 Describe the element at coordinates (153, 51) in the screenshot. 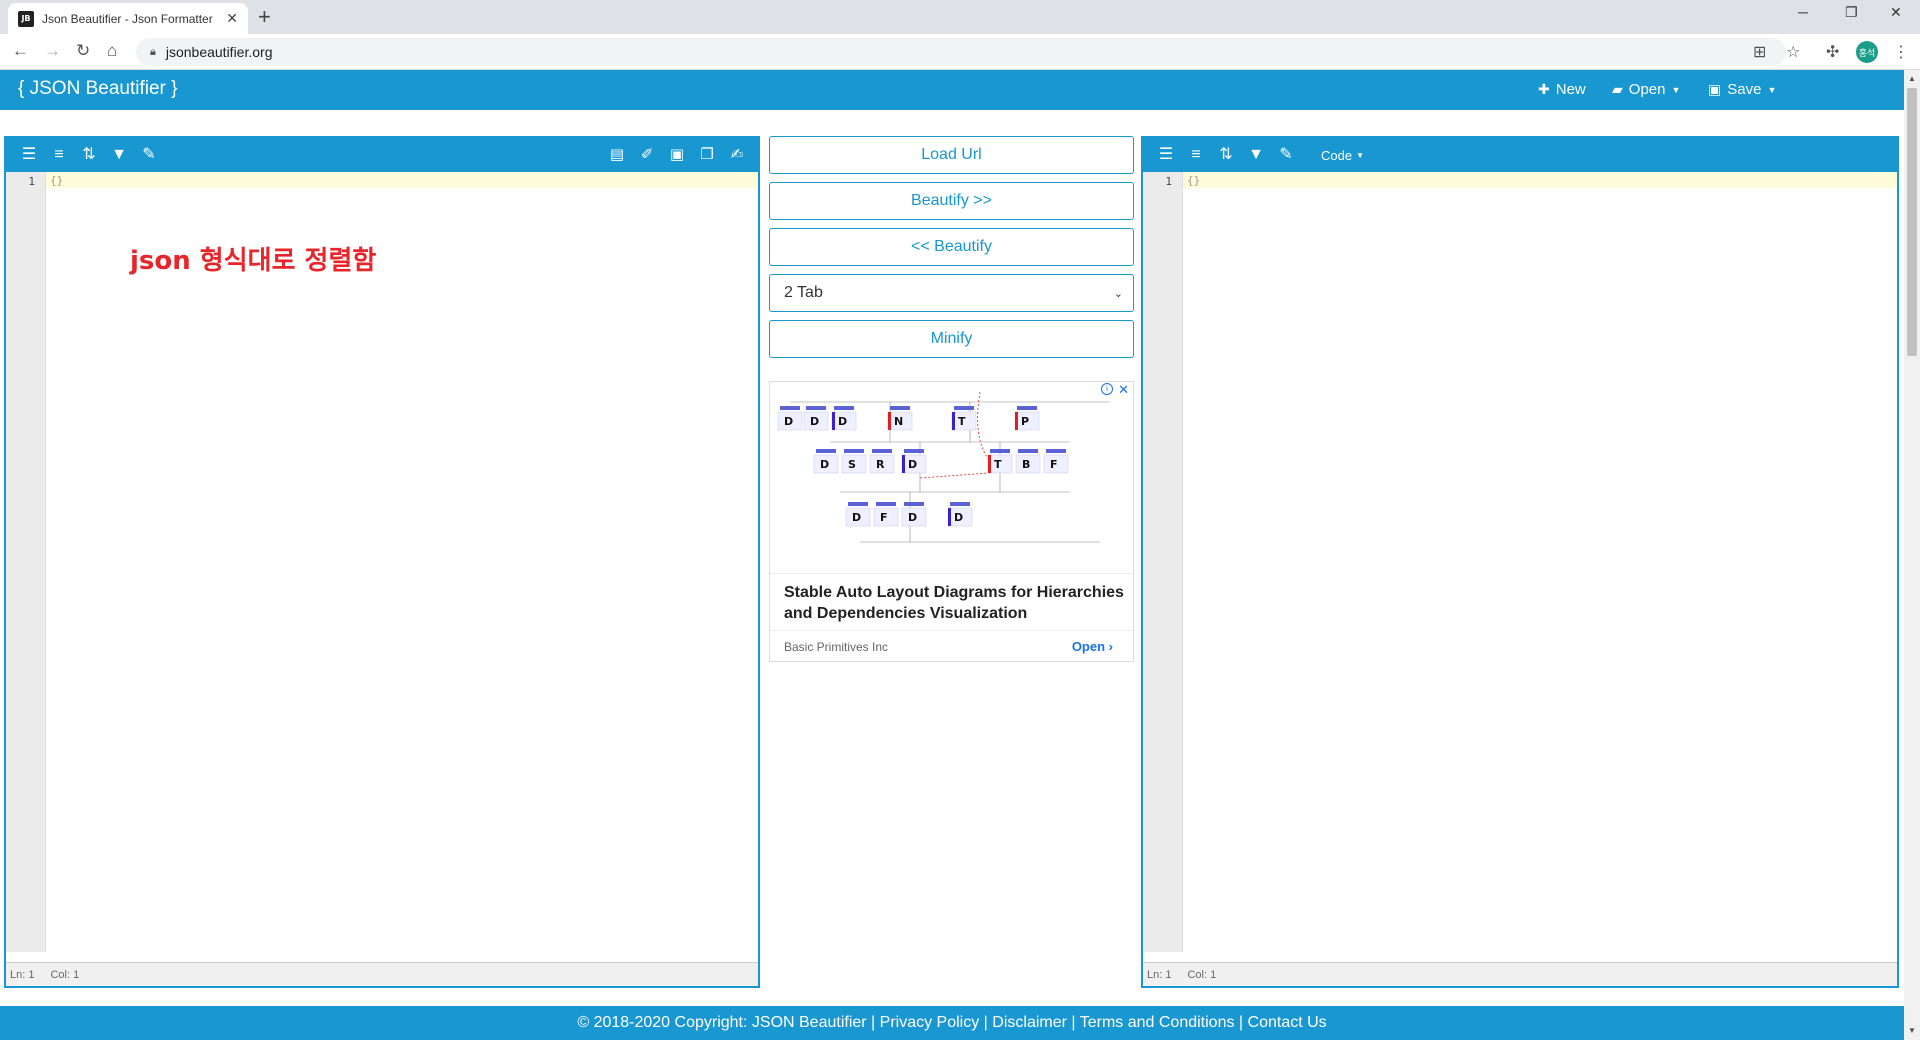

I see `lock-icon: 🔒︎` at that location.